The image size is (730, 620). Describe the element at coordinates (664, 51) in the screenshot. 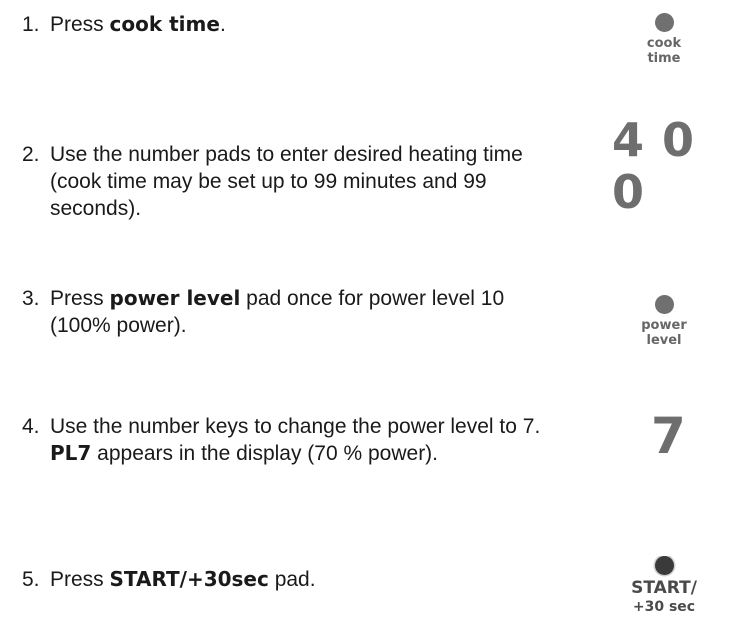

I see `pad-label: cook time` at that location.